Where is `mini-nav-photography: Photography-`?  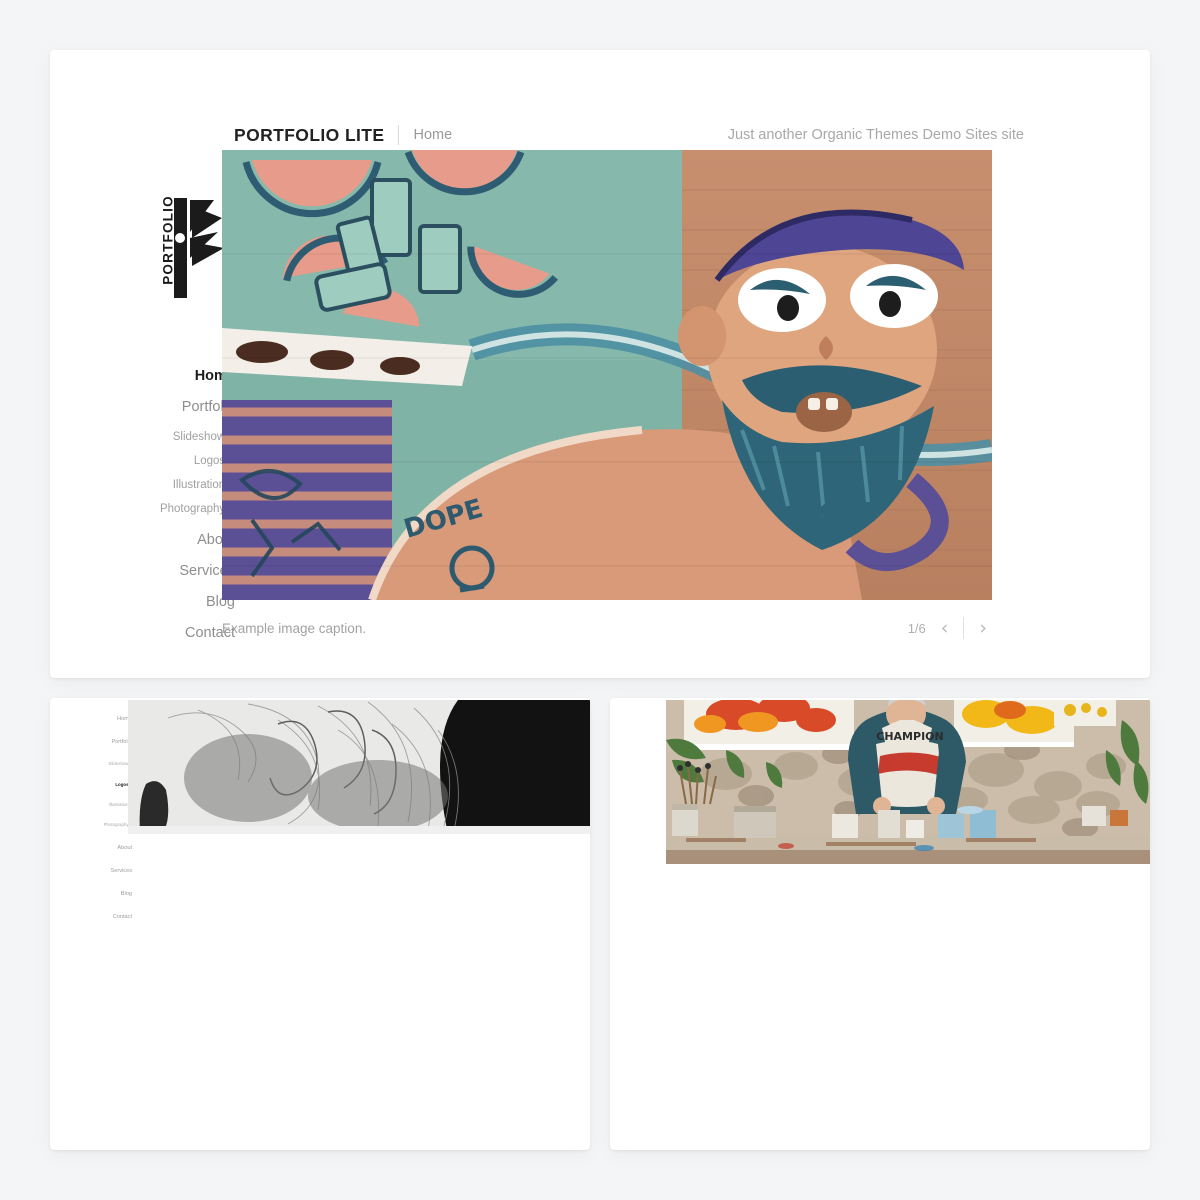
mini-nav-photography: Photography- is located at coordinates (109, 822).